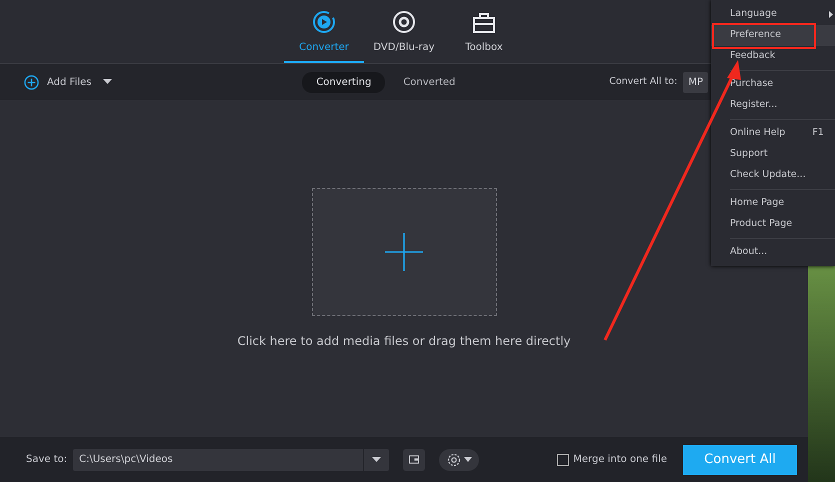 The width and height of the screenshot is (835, 482). What do you see at coordinates (773, 224) in the screenshot?
I see `menu-item: Product Page` at bounding box center [773, 224].